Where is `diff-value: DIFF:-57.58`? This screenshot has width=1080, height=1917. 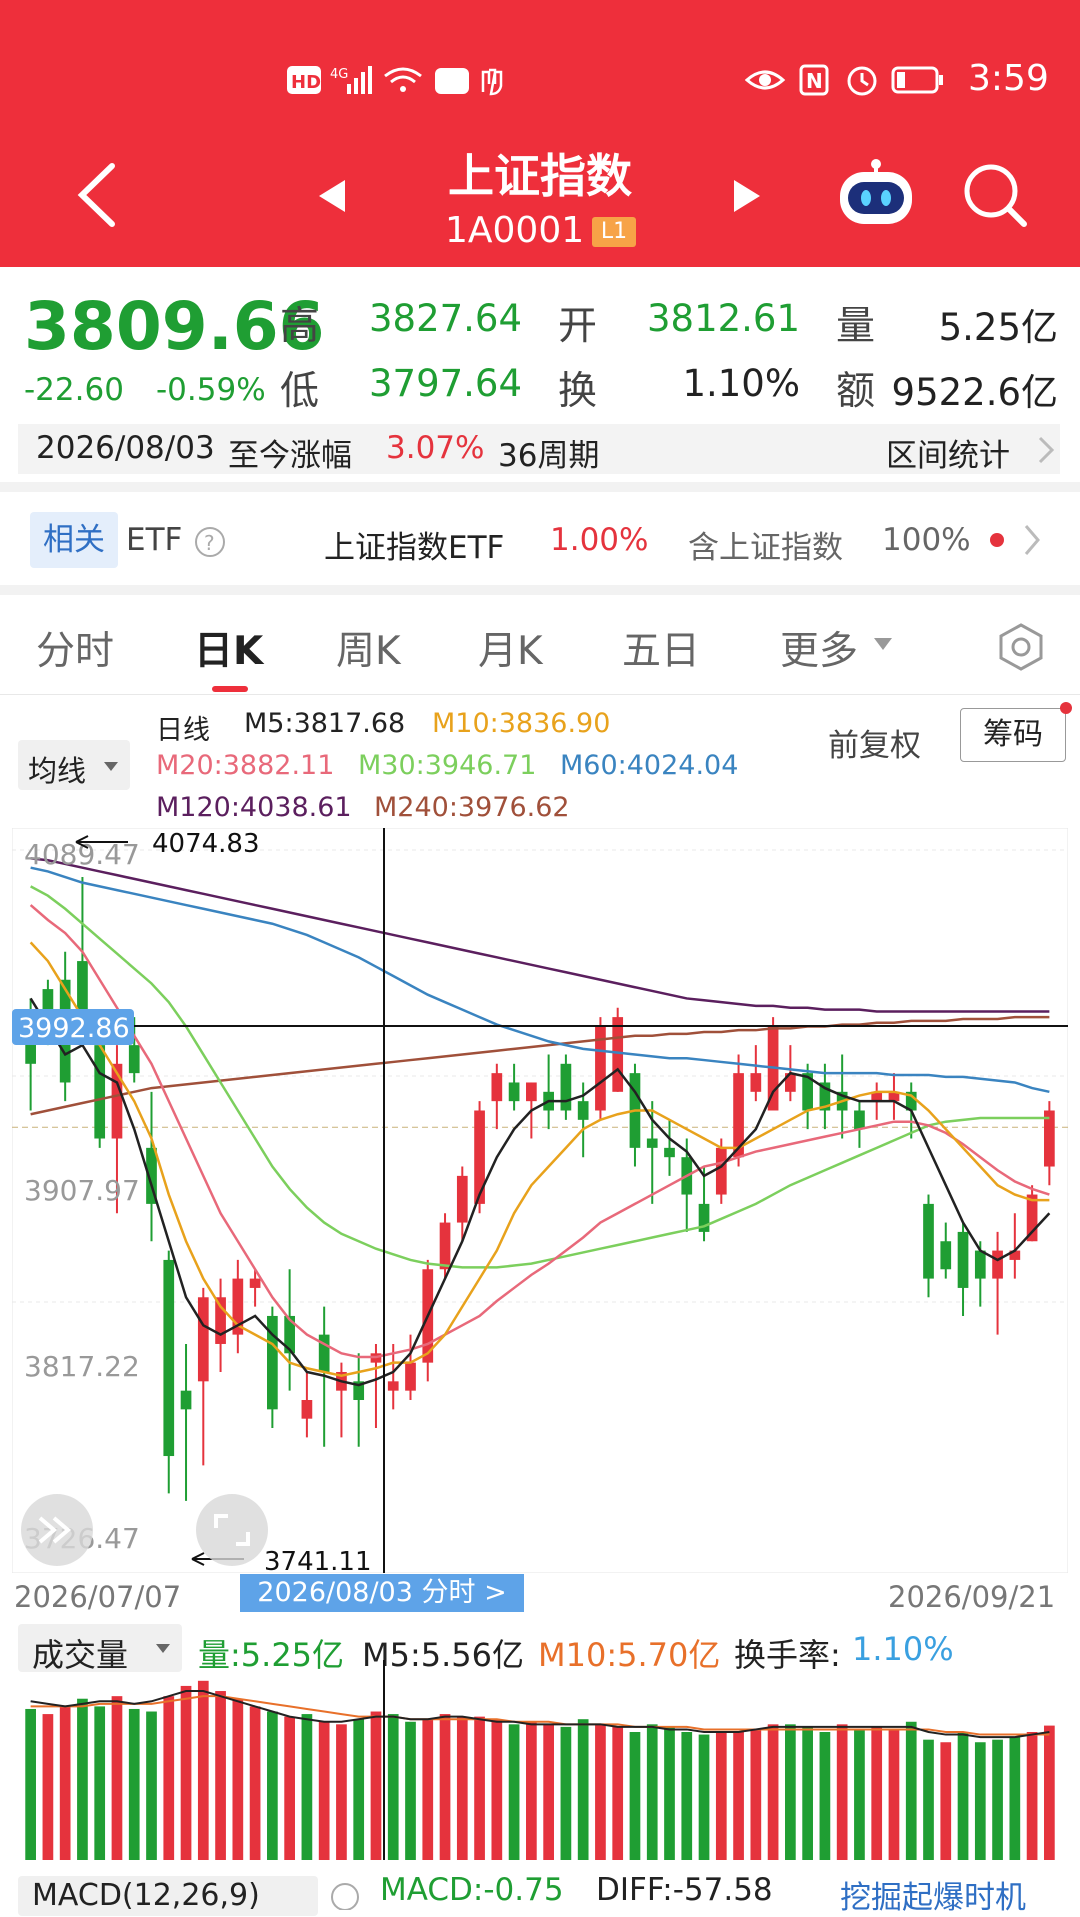 diff-value: DIFF:-57.58 is located at coordinates (684, 1890).